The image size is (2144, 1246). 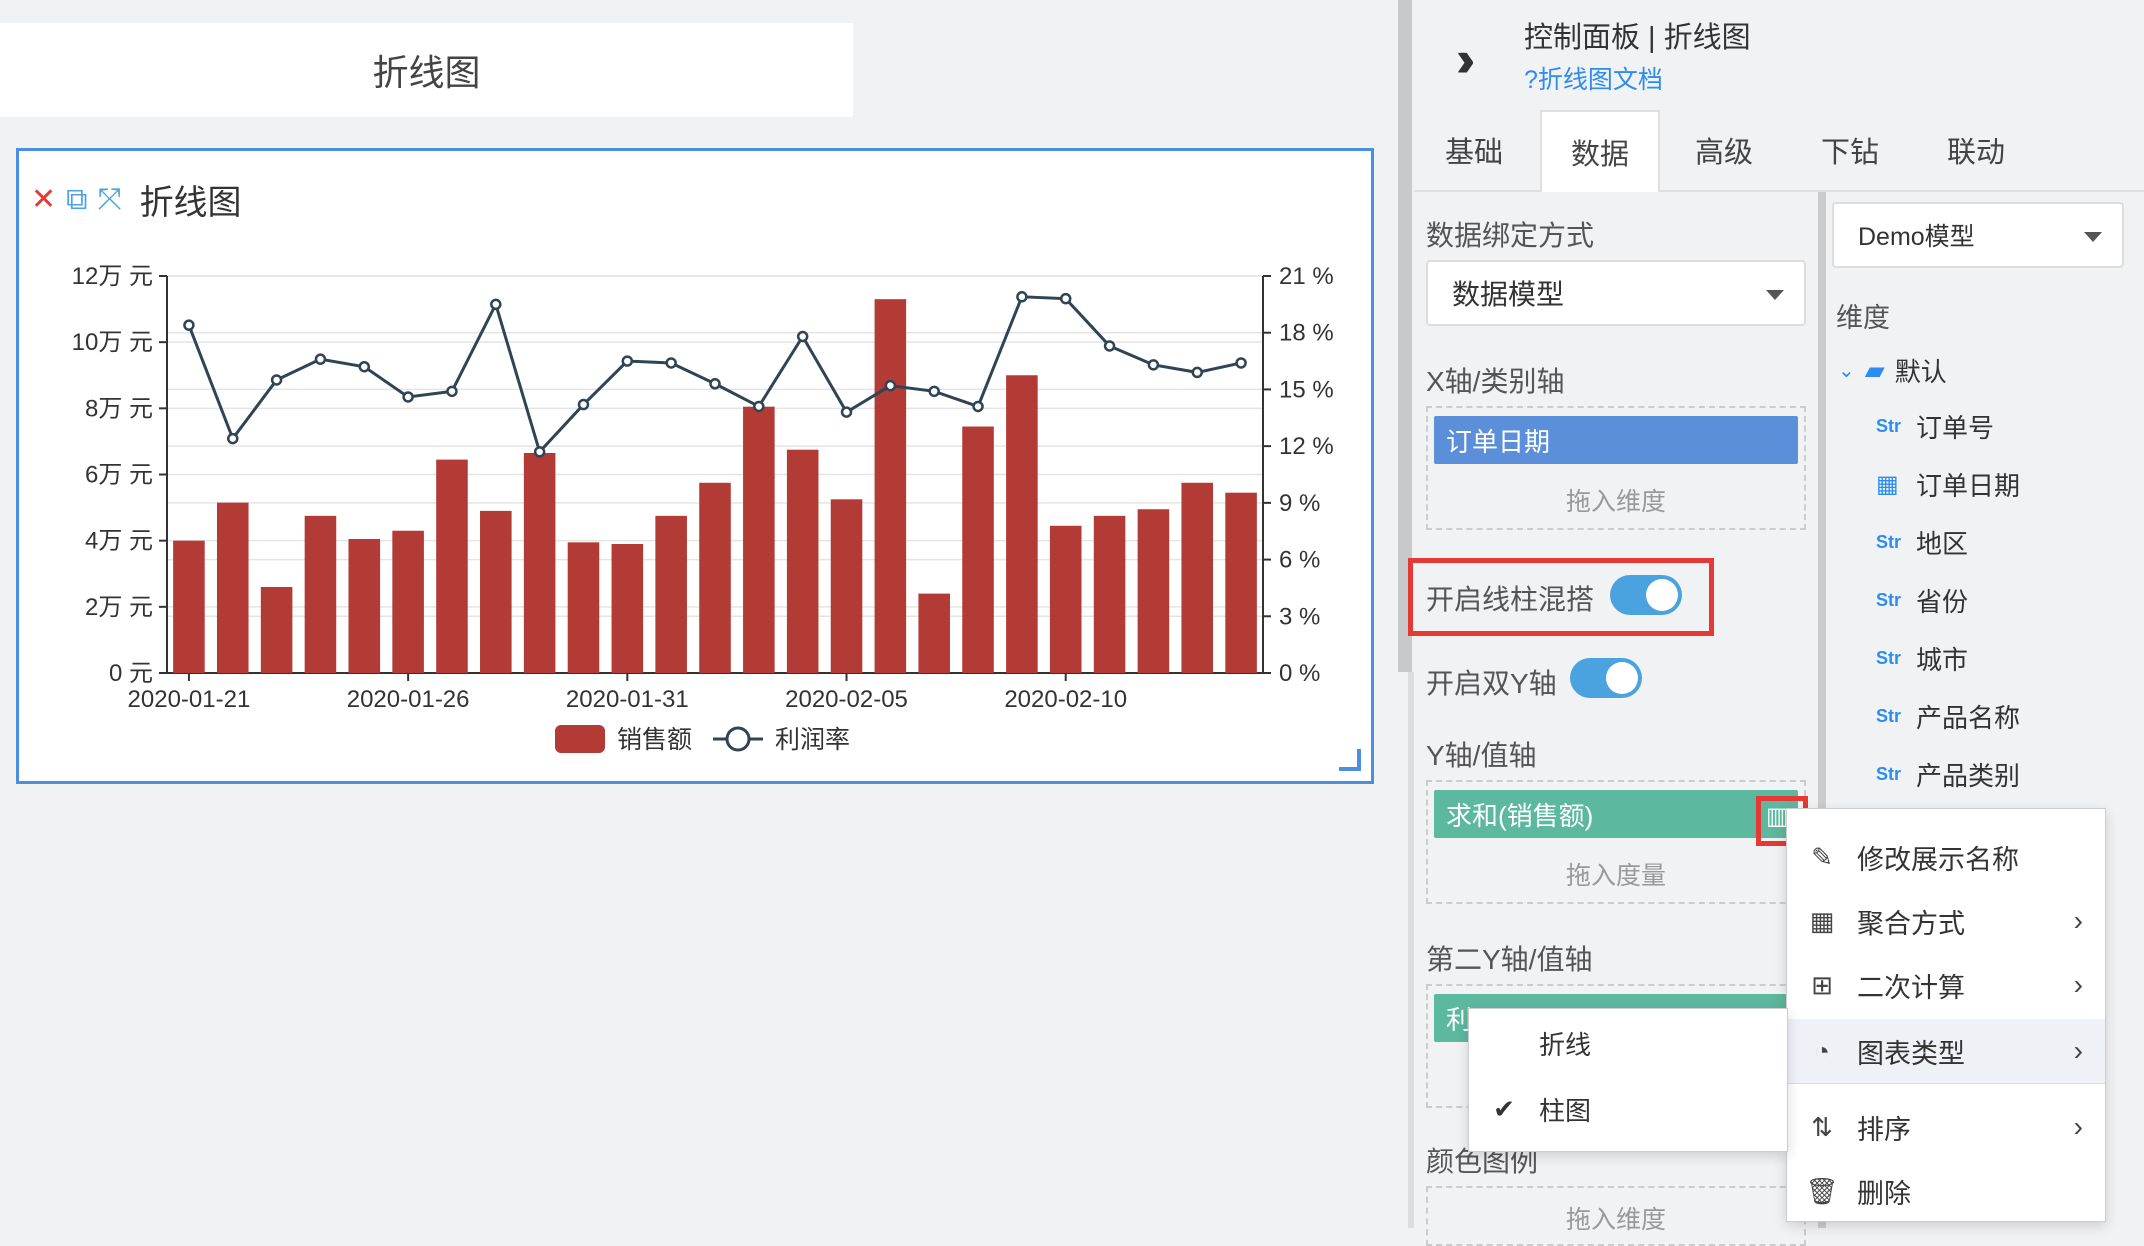 I want to click on left-axis-tick-label: 2万 元, so click(x=119, y=607).